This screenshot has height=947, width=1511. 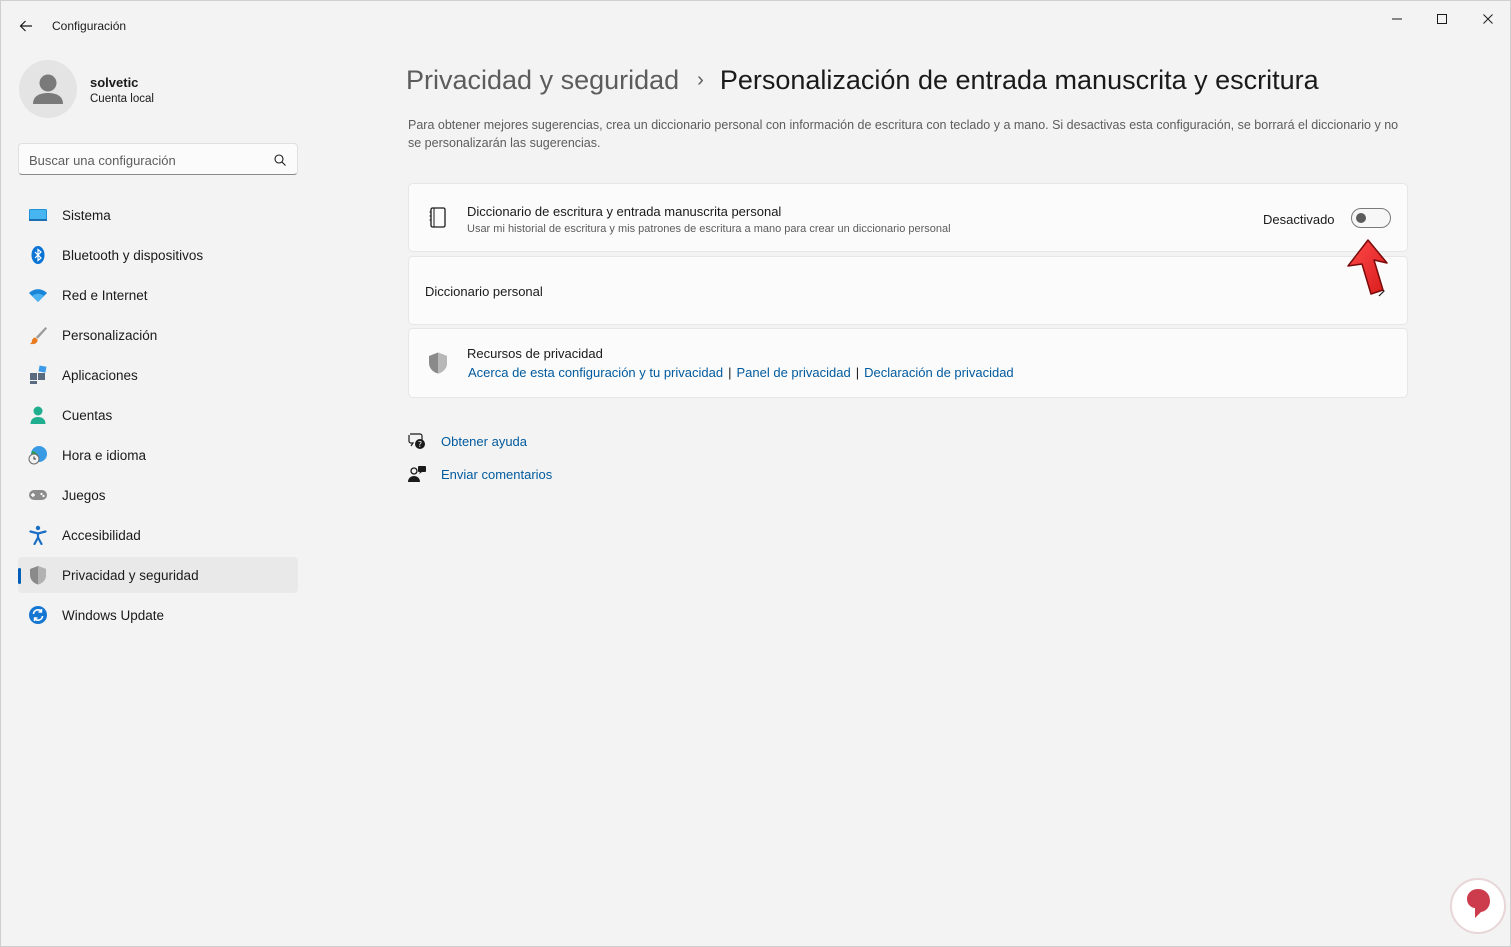 I want to click on search-box, so click(x=158, y=159).